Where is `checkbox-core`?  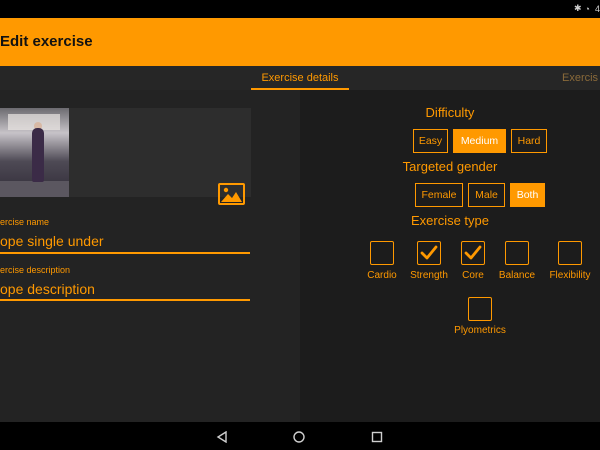
checkbox-core is located at coordinates (473, 253).